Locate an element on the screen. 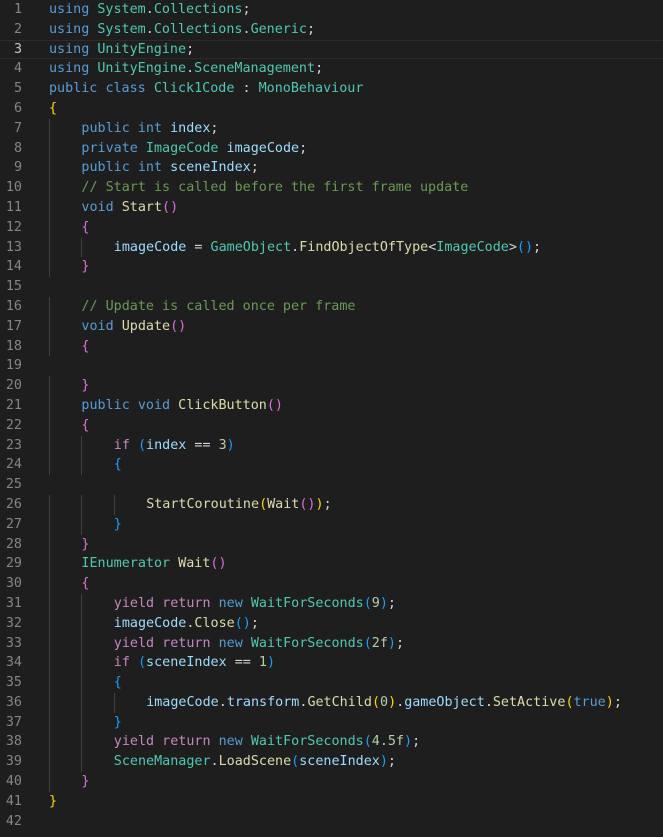 The height and width of the screenshot is (837, 663). code-line: 5 public class Click1Code : MonoBehaviour is located at coordinates (331, 89).